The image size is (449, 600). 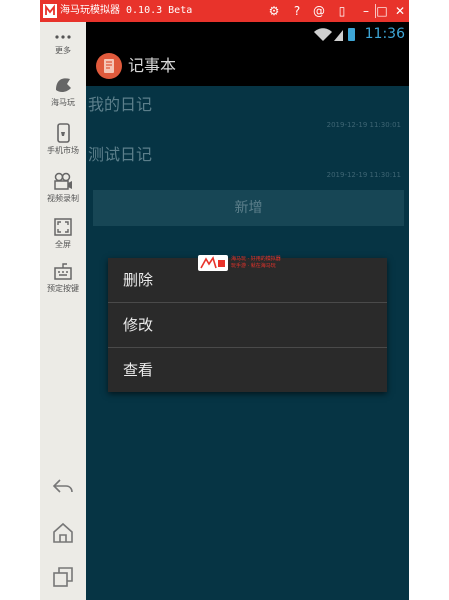 I want to click on emulator-watermark: 海马玩 · 好用的模拟器 玩手游 · 就在海马玩, so click(x=243, y=264).